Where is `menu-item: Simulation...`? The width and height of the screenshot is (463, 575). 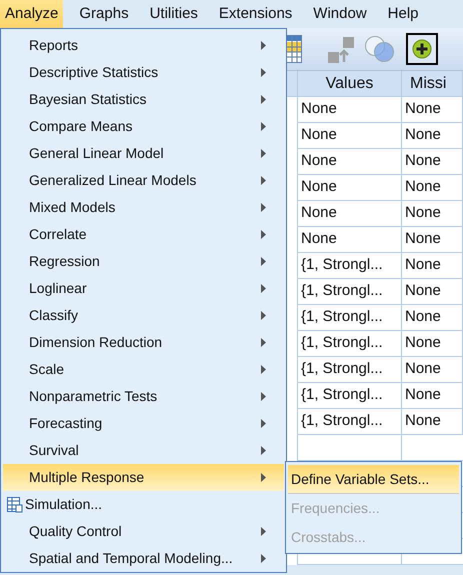
menu-item: Simulation... is located at coordinates (143, 504).